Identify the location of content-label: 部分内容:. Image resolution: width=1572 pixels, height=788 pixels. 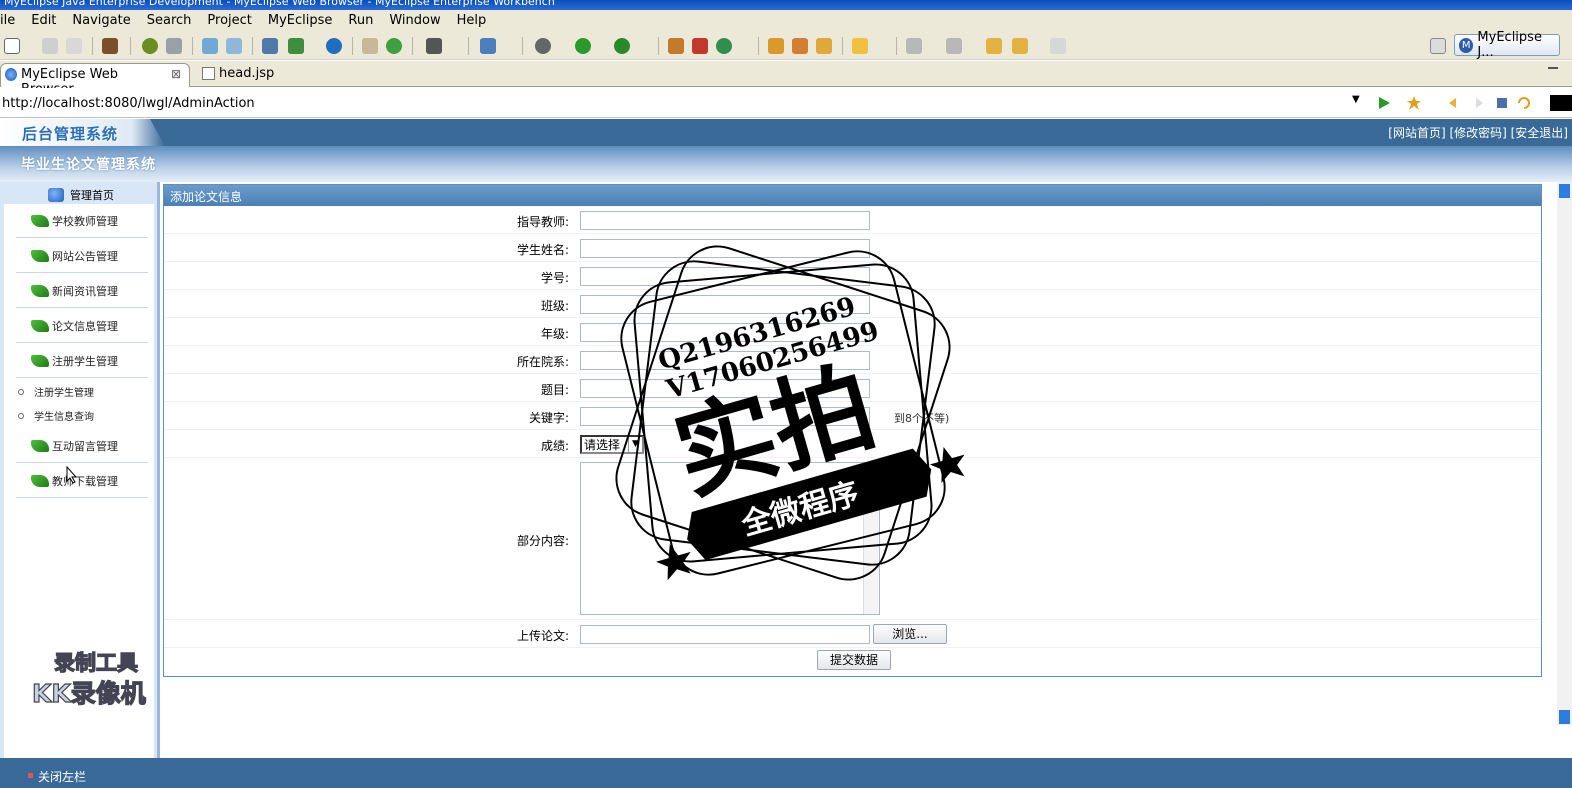
(542, 541).